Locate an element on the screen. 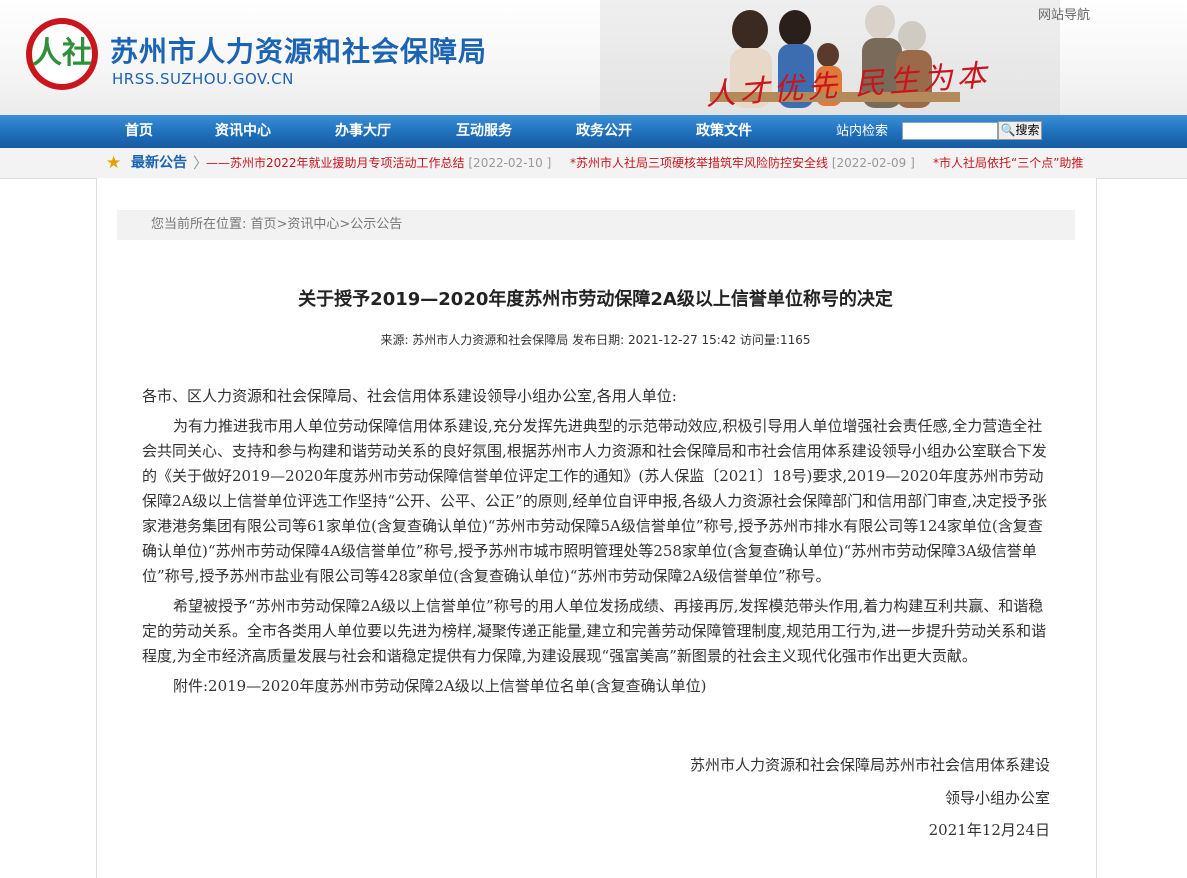  breadcrumb: 您当前所在位置: 首页>资讯中心>公示公告 is located at coordinates (596, 225).